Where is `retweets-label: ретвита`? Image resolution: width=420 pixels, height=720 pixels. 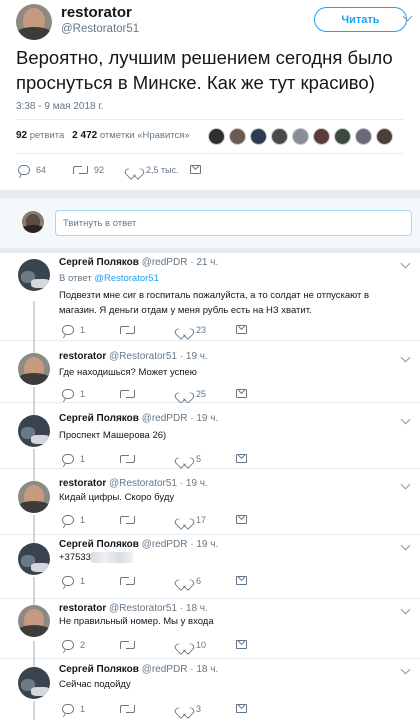 retweets-label: ретвита is located at coordinates (47, 135).